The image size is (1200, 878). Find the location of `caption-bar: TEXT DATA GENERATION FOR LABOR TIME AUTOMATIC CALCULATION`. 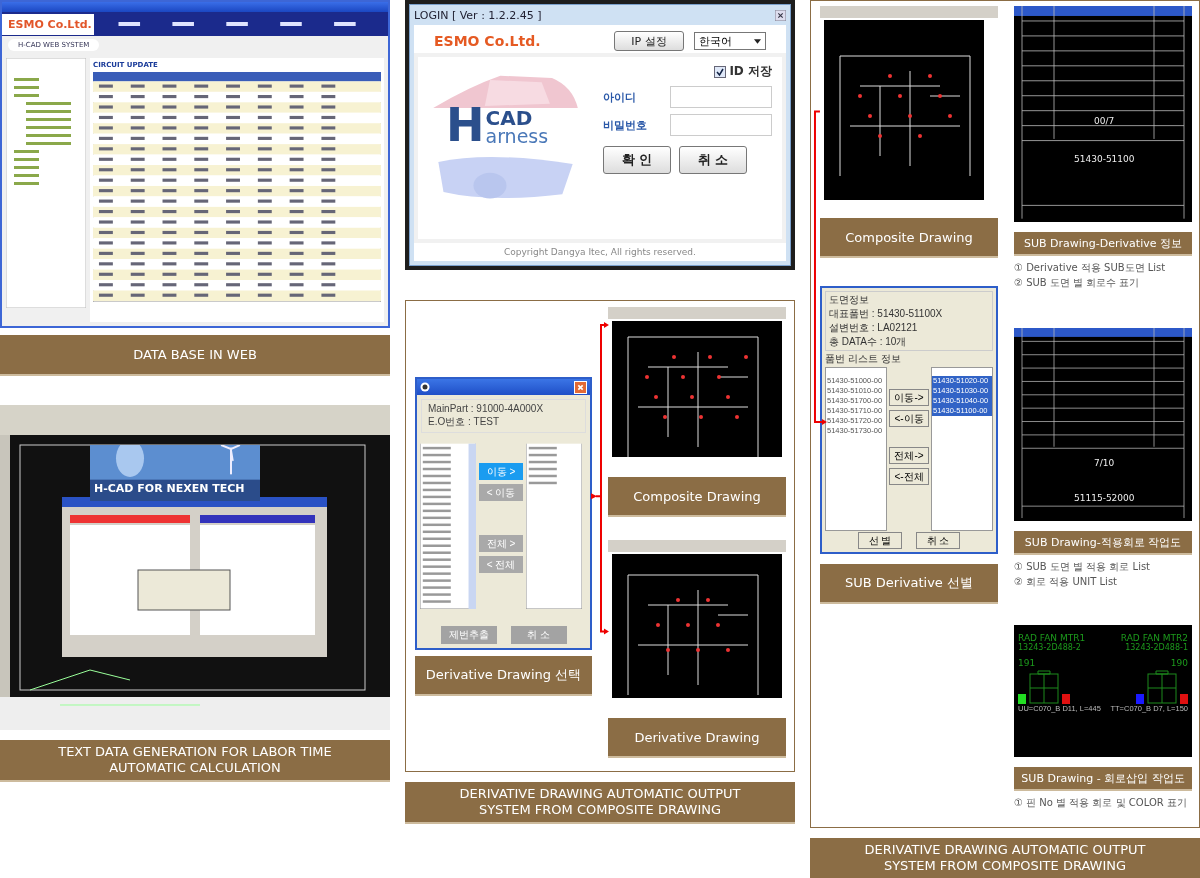

caption-bar: TEXT DATA GENERATION FOR LABOR TIME AUTOMATIC CALCULATION is located at coordinates (195, 760).